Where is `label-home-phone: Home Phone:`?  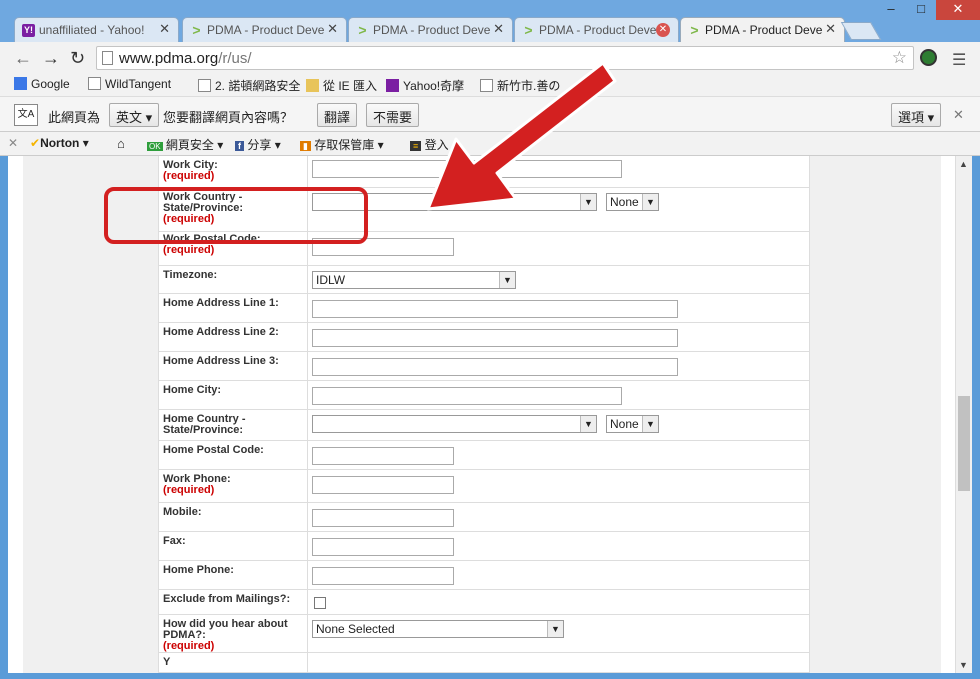
label-home-phone: Home Phone: is located at coordinates (198, 570).